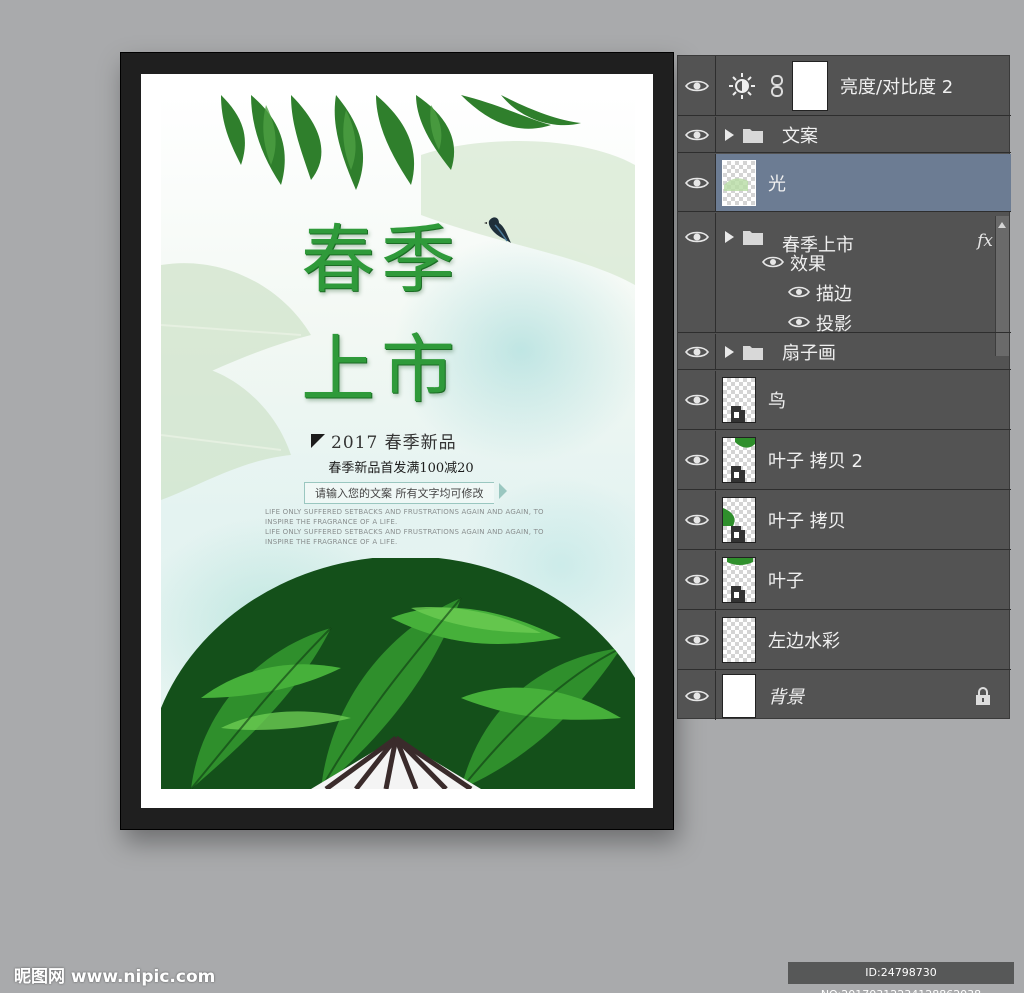  What do you see at coordinates (844, 352) in the screenshot?
I see `layer-group-fan-painting: 扇子画` at bounding box center [844, 352].